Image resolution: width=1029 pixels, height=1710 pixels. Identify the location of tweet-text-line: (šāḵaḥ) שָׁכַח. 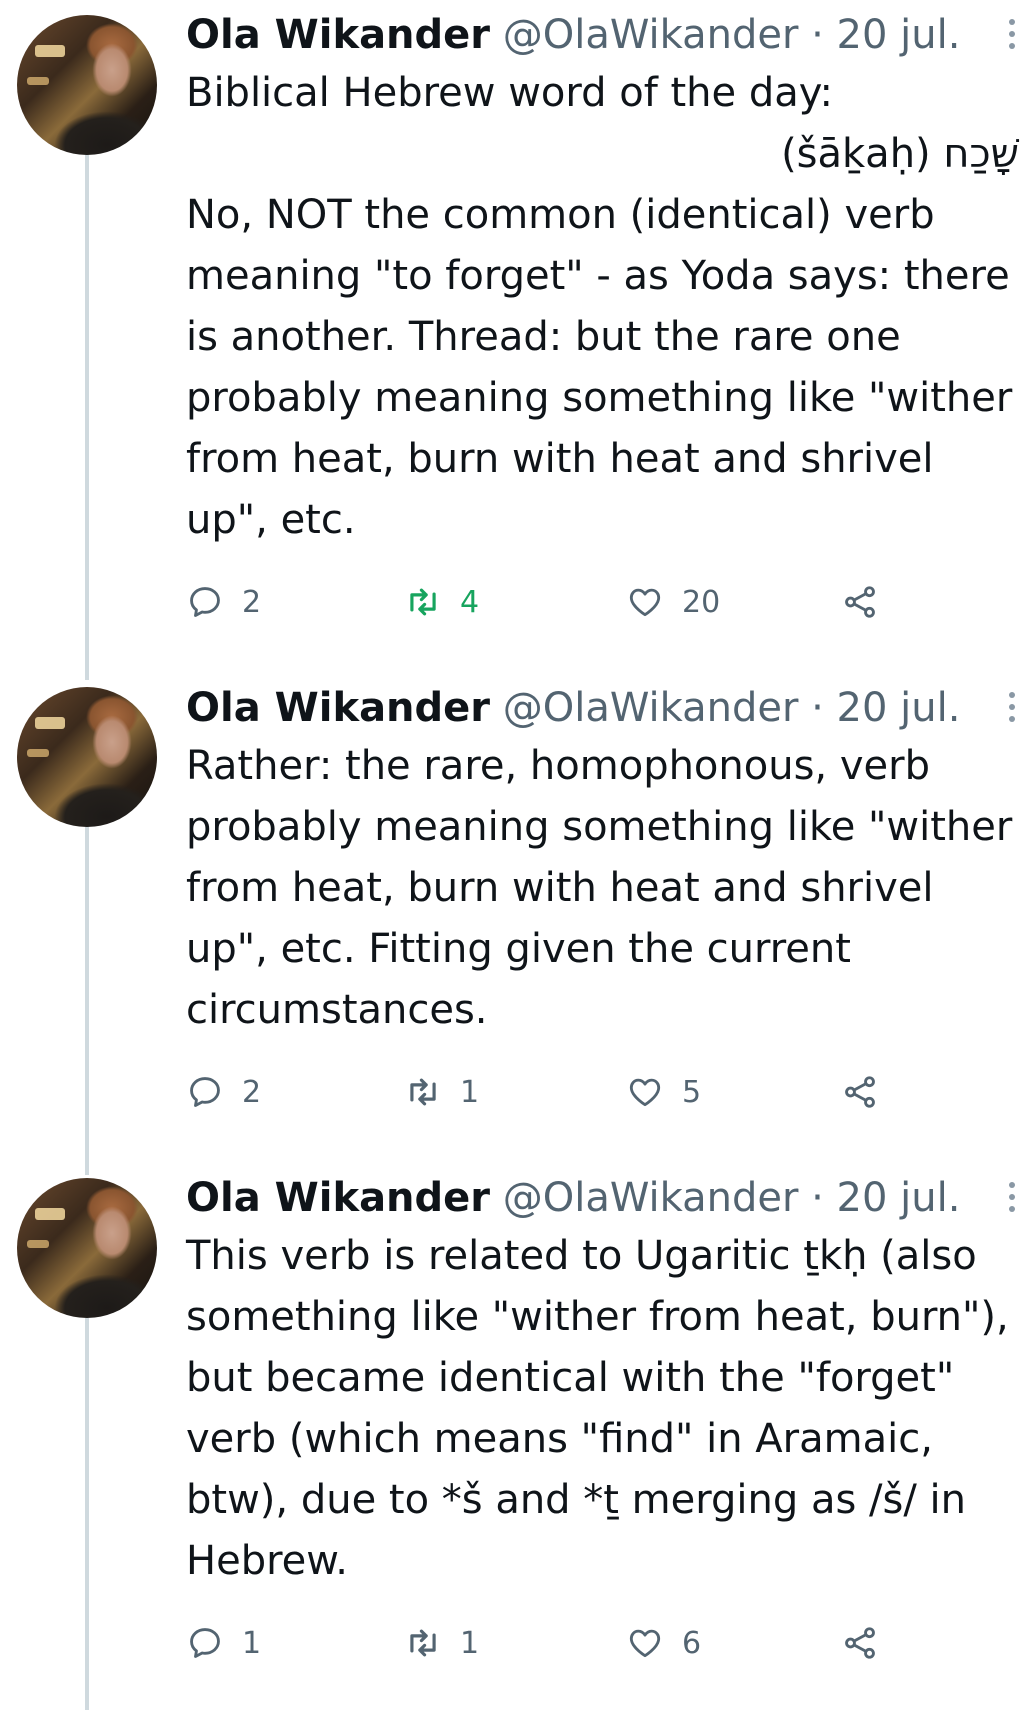
(900, 154).